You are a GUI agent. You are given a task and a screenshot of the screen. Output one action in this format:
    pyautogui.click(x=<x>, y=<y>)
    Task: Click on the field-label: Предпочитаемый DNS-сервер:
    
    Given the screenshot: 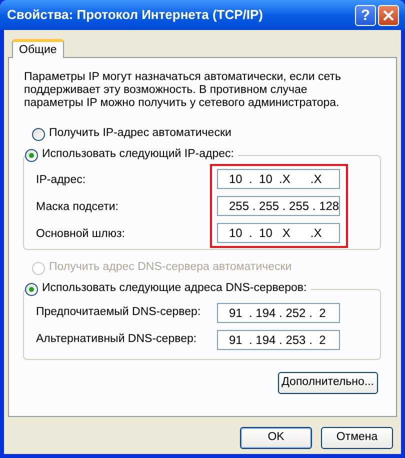 What is the action you would take?
    pyautogui.click(x=119, y=312)
    